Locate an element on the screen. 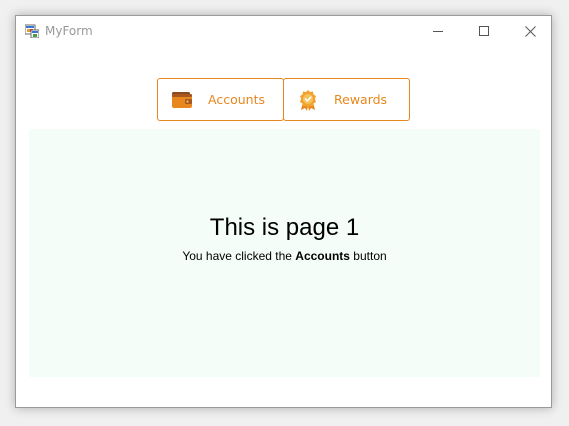 This screenshot has height=426, width=569. accounts-button: Accounts is located at coordinates (220, 99).